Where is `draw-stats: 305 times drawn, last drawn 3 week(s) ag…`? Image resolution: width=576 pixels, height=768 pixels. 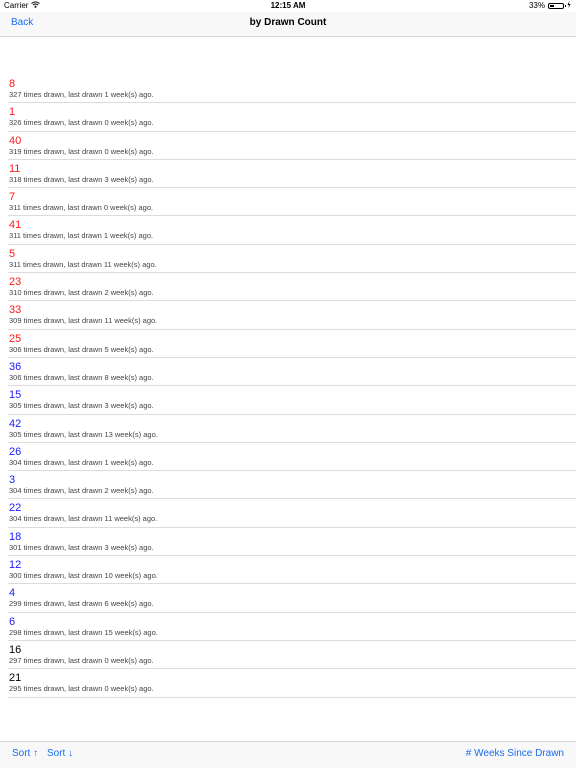 draw-stats: 305 times drawn, last drawn 3 week(s) ag… is located at coordinates (81, 406).